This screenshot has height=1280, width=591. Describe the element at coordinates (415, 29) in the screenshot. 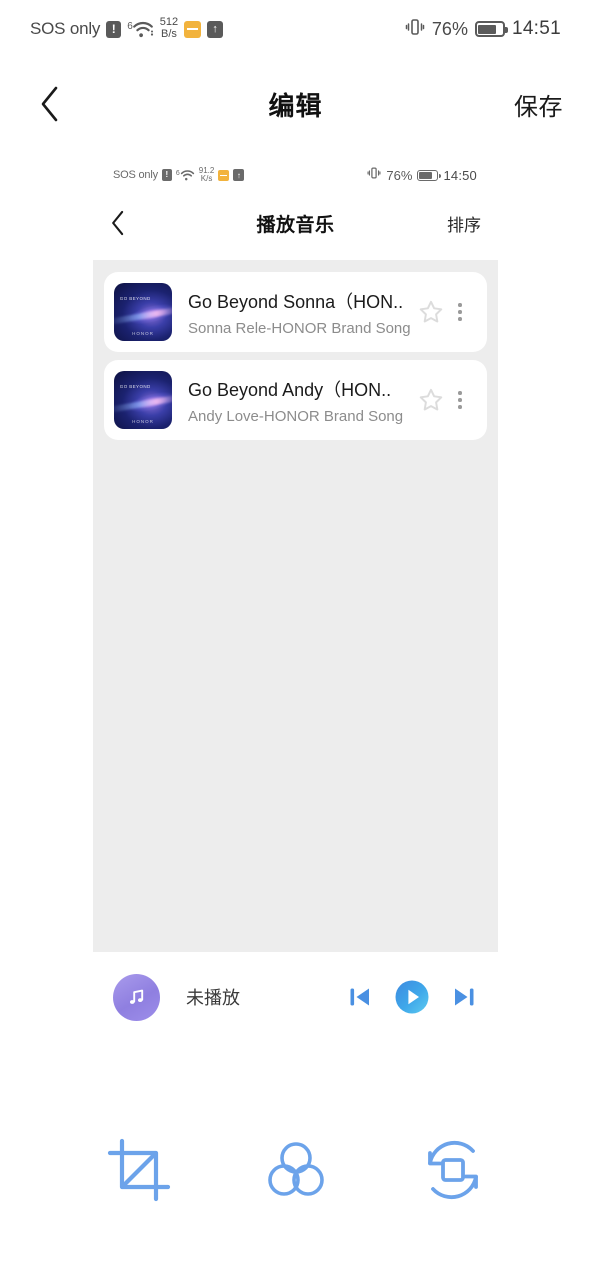

I see `vibrate-icon` at that location.